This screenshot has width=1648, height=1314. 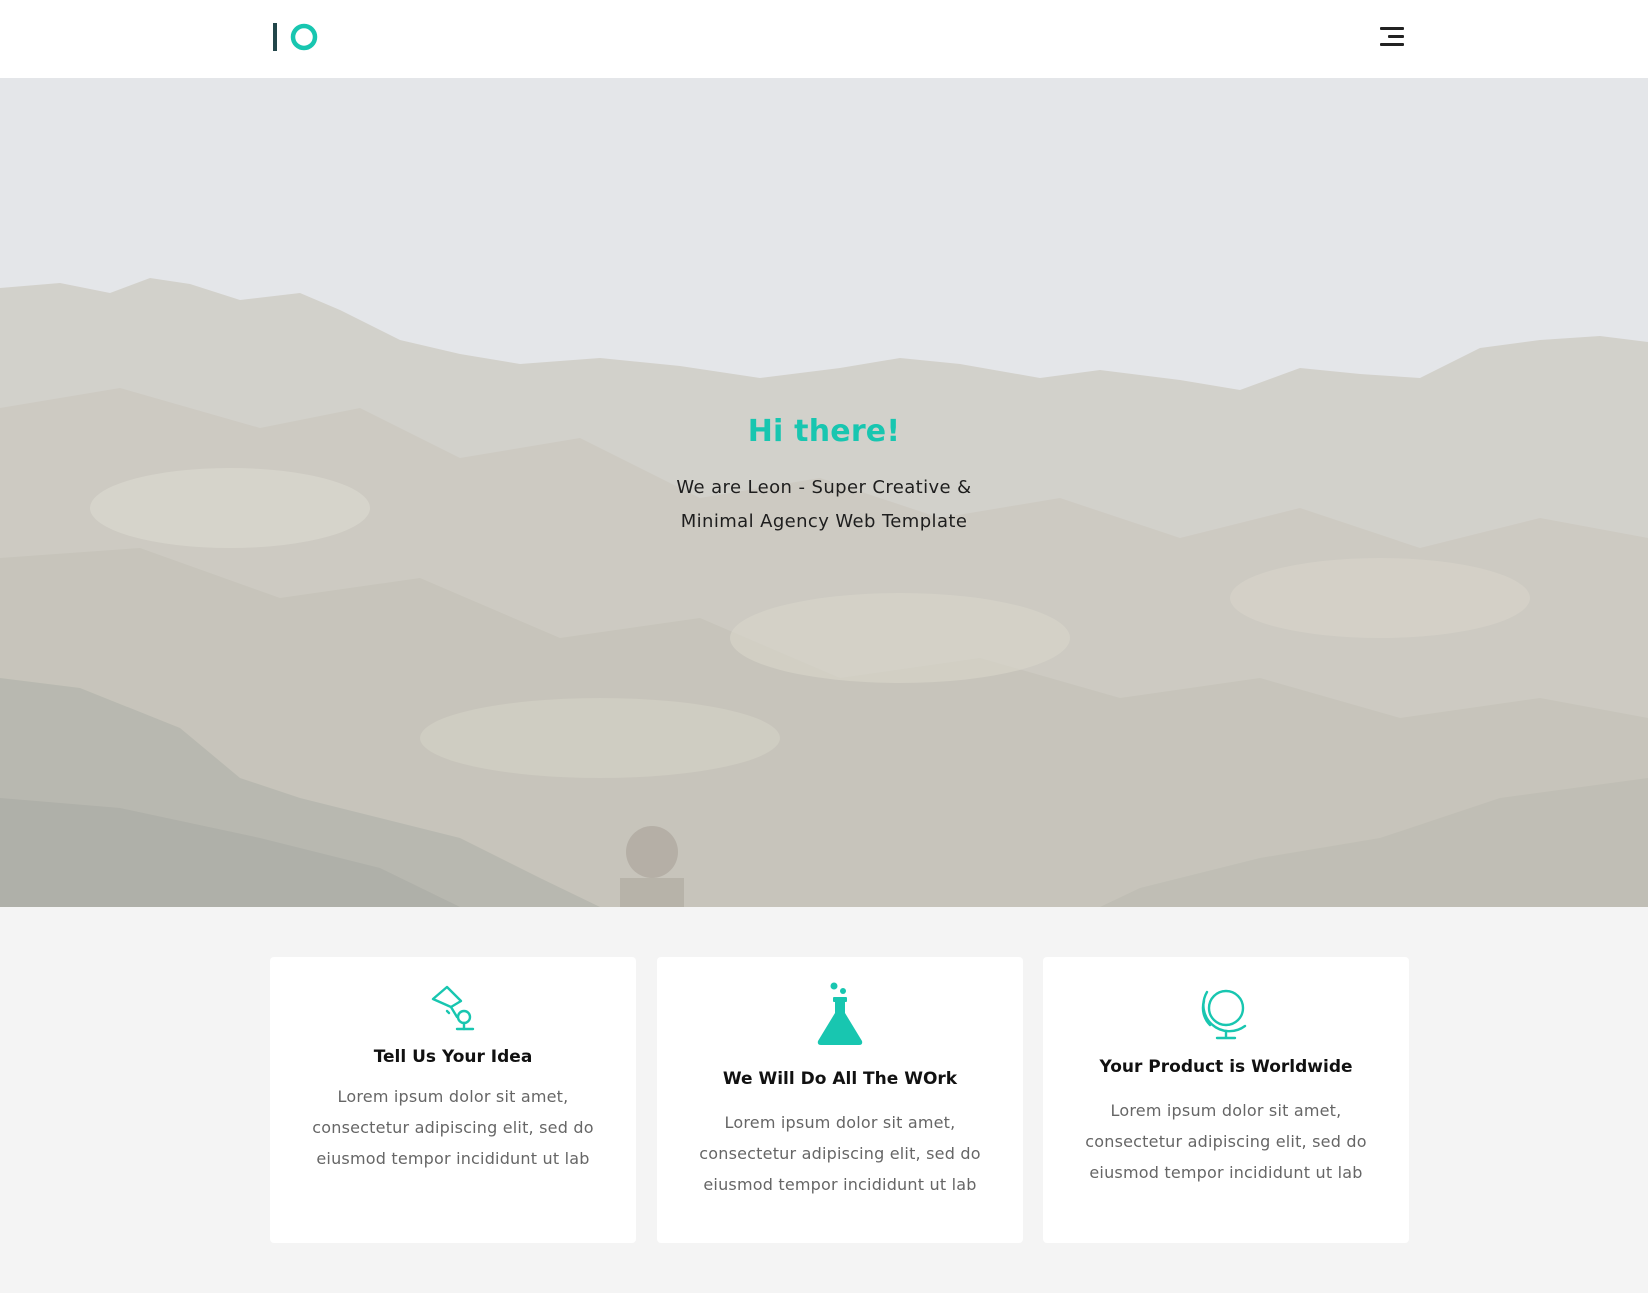 I want to click on feature-title: Tell Us Your Idea, so click(x=453, y=1057).